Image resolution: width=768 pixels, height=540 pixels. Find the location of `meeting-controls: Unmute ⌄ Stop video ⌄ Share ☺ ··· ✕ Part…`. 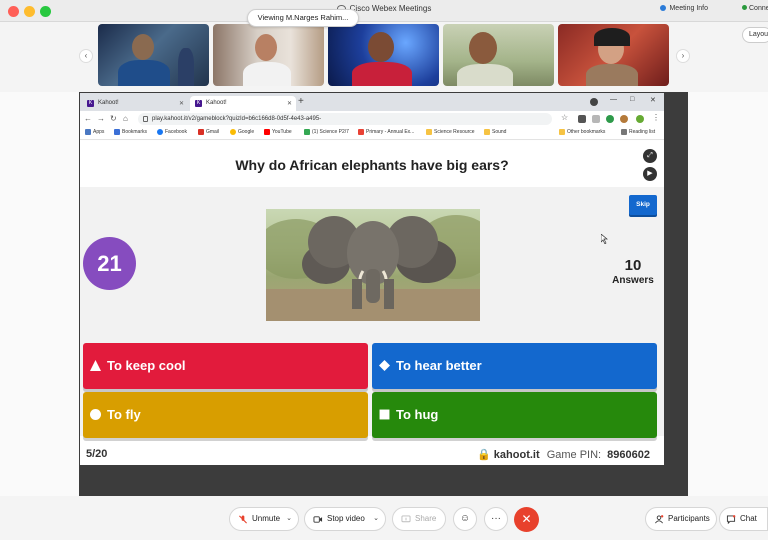

meeting-controls: Unmute ⌄ Stop video ⌄ Share ☺ ··· ✕ Part… is located at coordinates (384, 518).